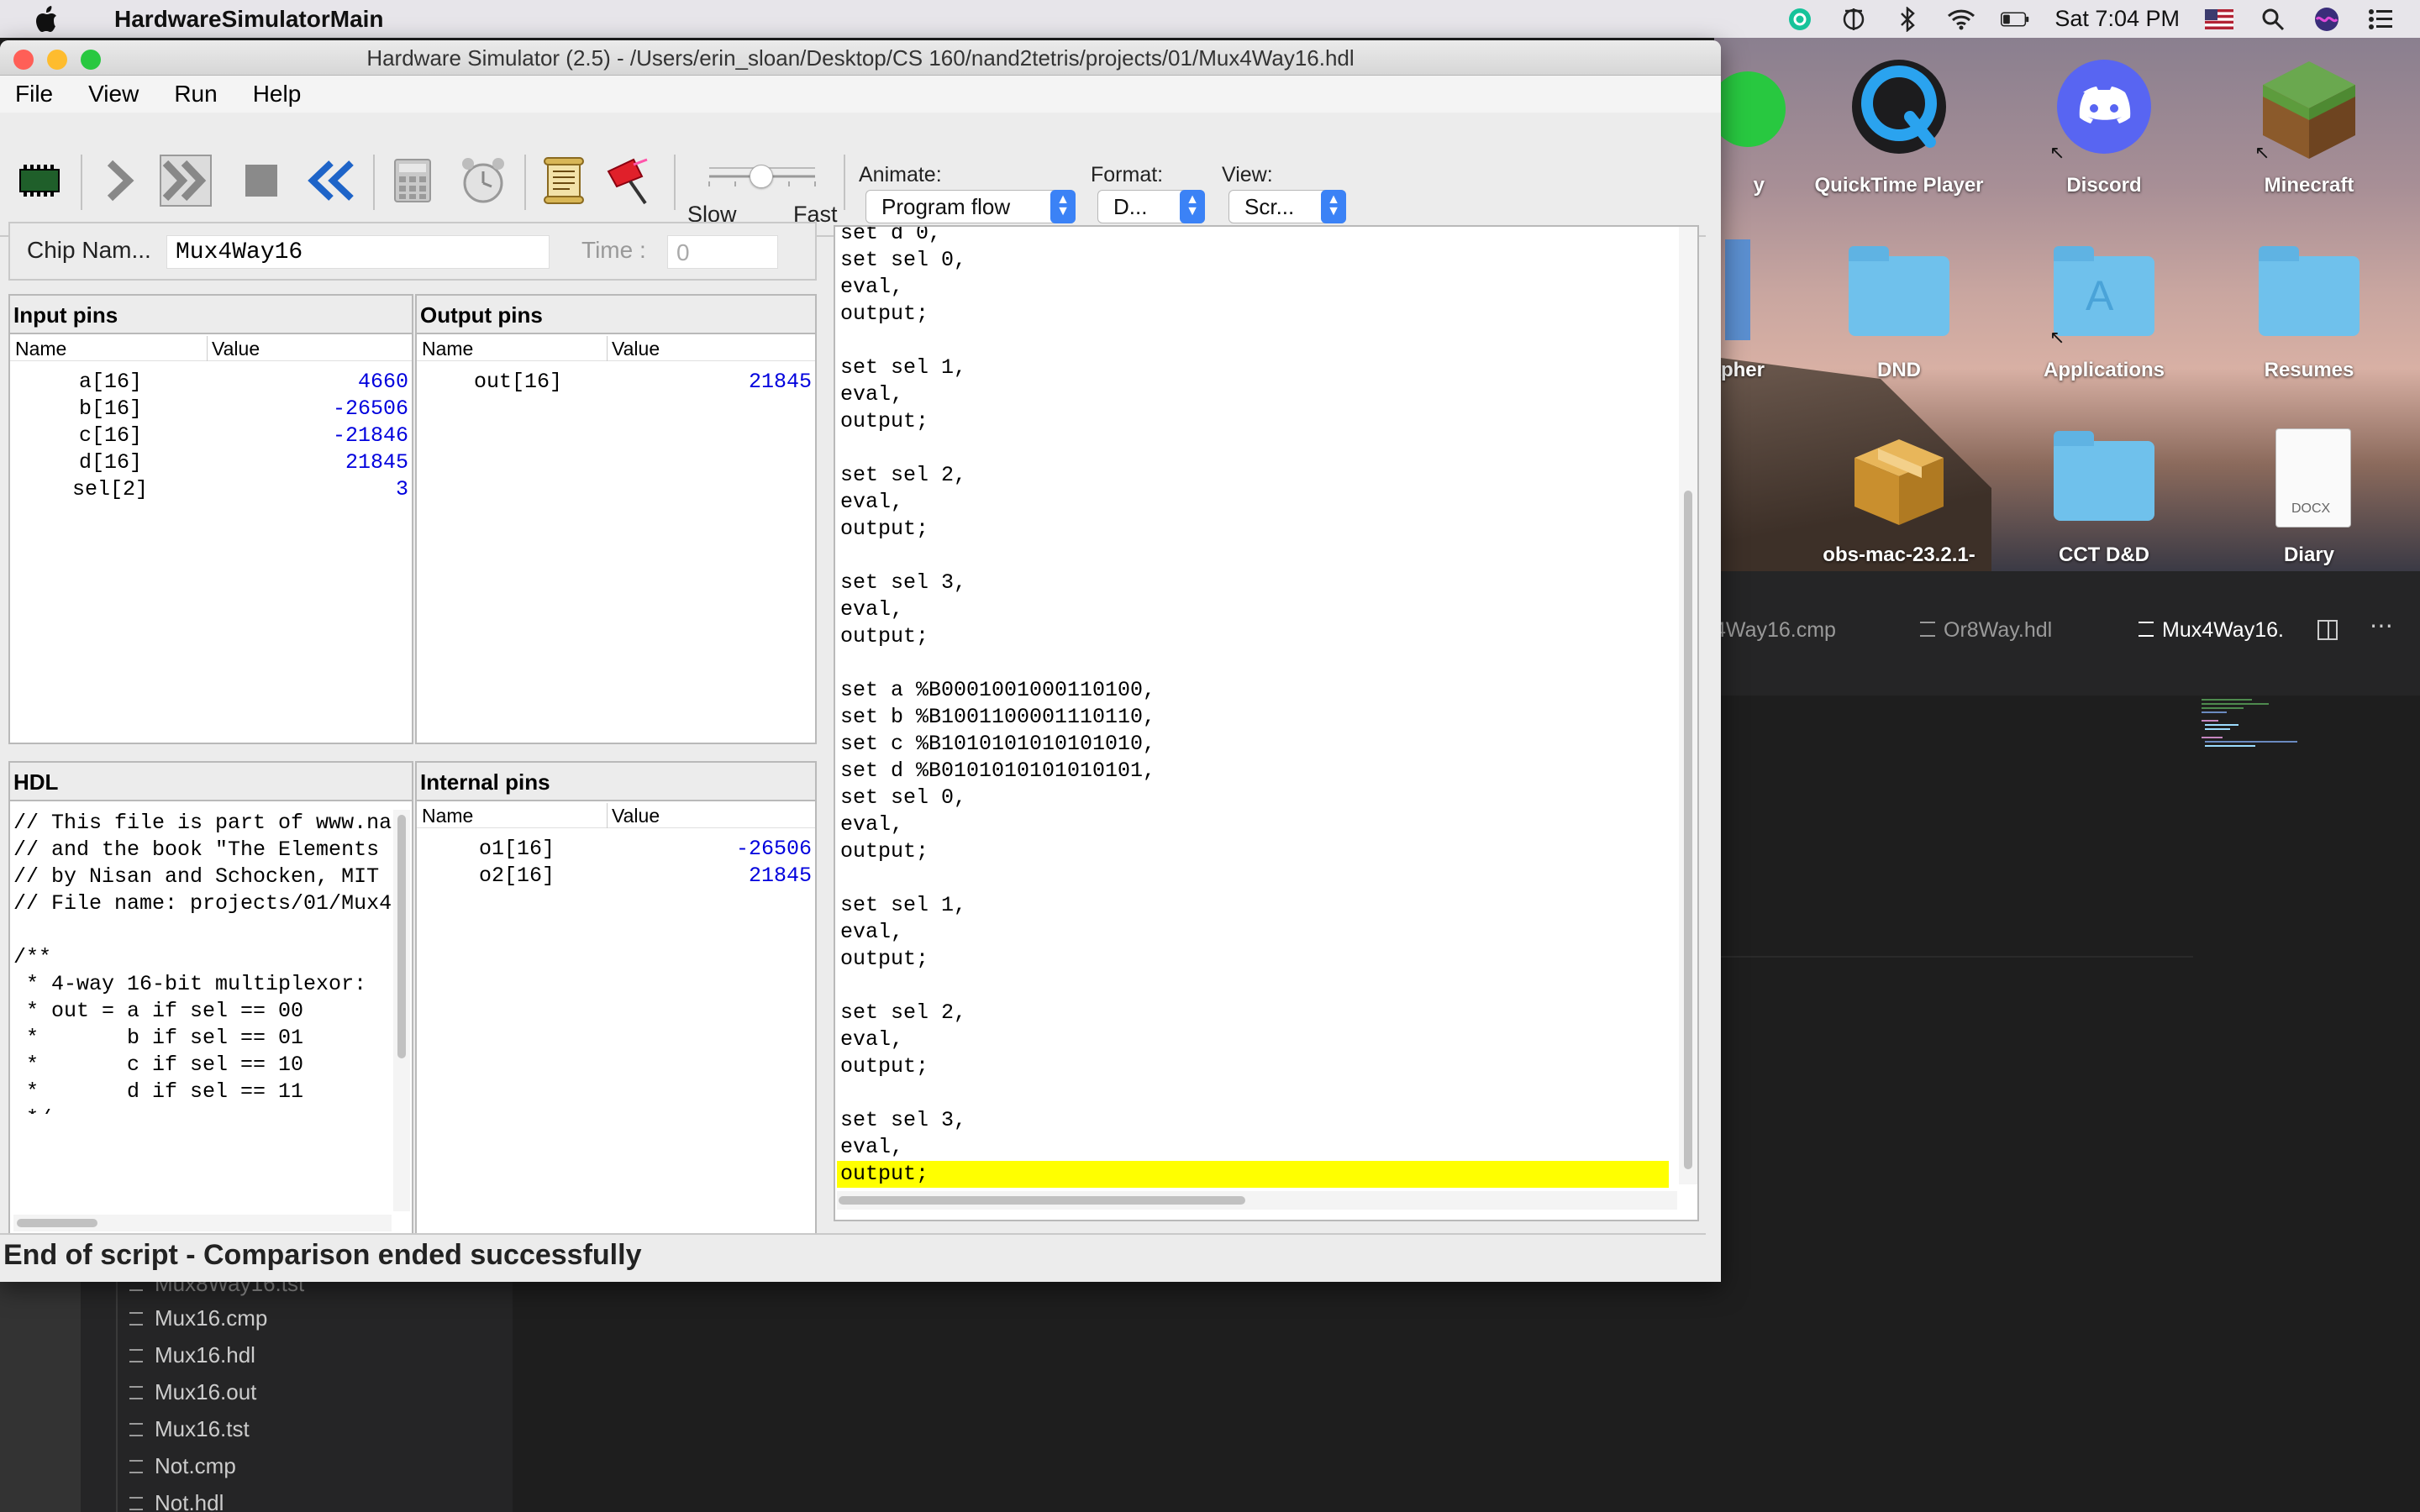 This screenshot has height=1512, width=2420. What do you see at coordinates (1042, 1200) in the screenshot?
I see `script-hscroll-thumb` at bounding box center [1042, 1200].